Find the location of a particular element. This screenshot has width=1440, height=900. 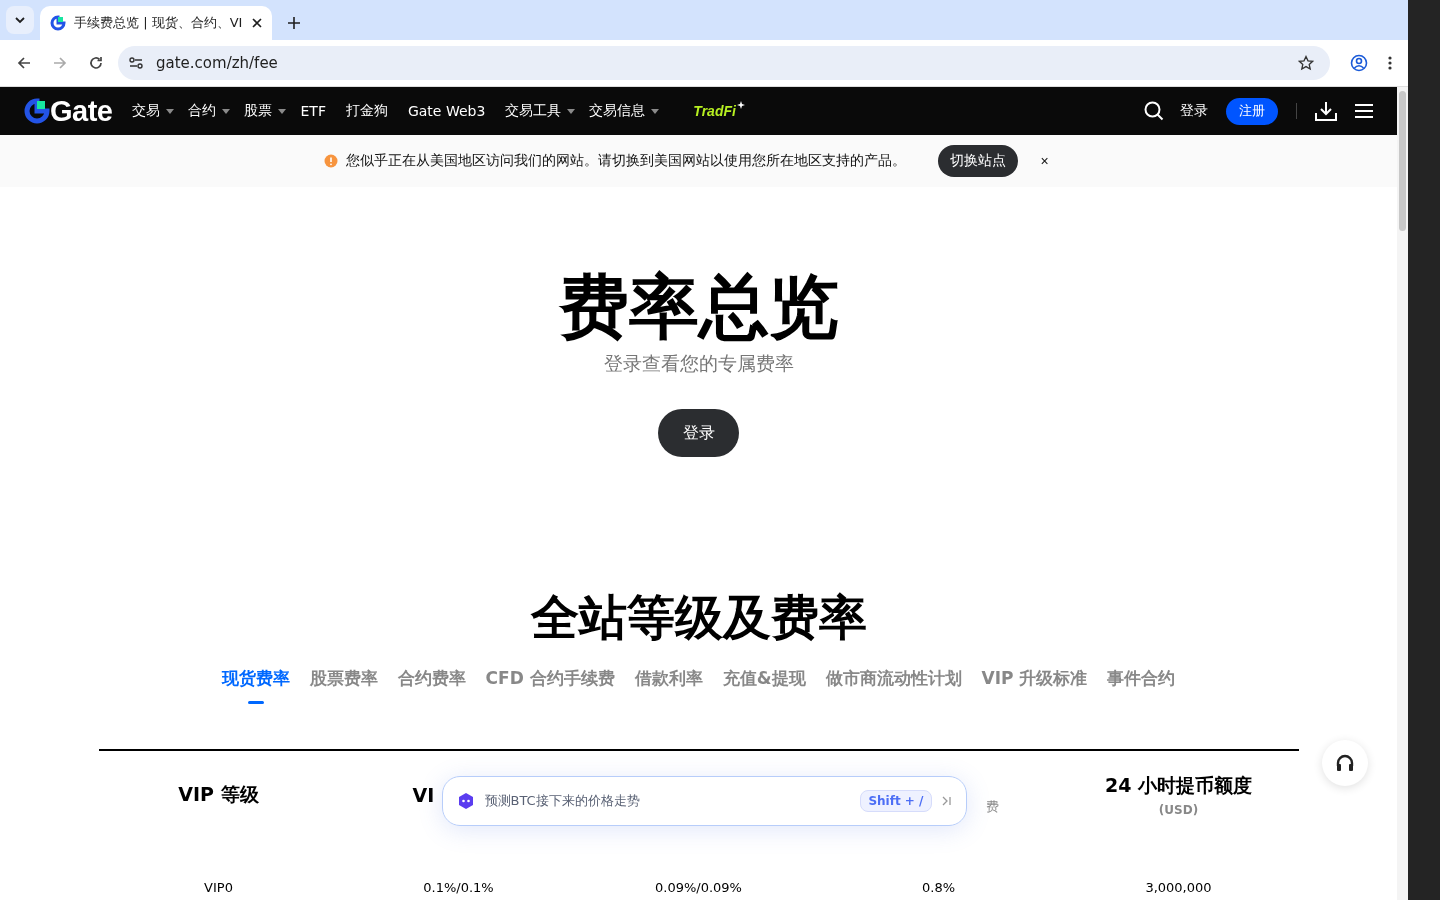

column-subheader: 费 is located at coordinates (992, 807).